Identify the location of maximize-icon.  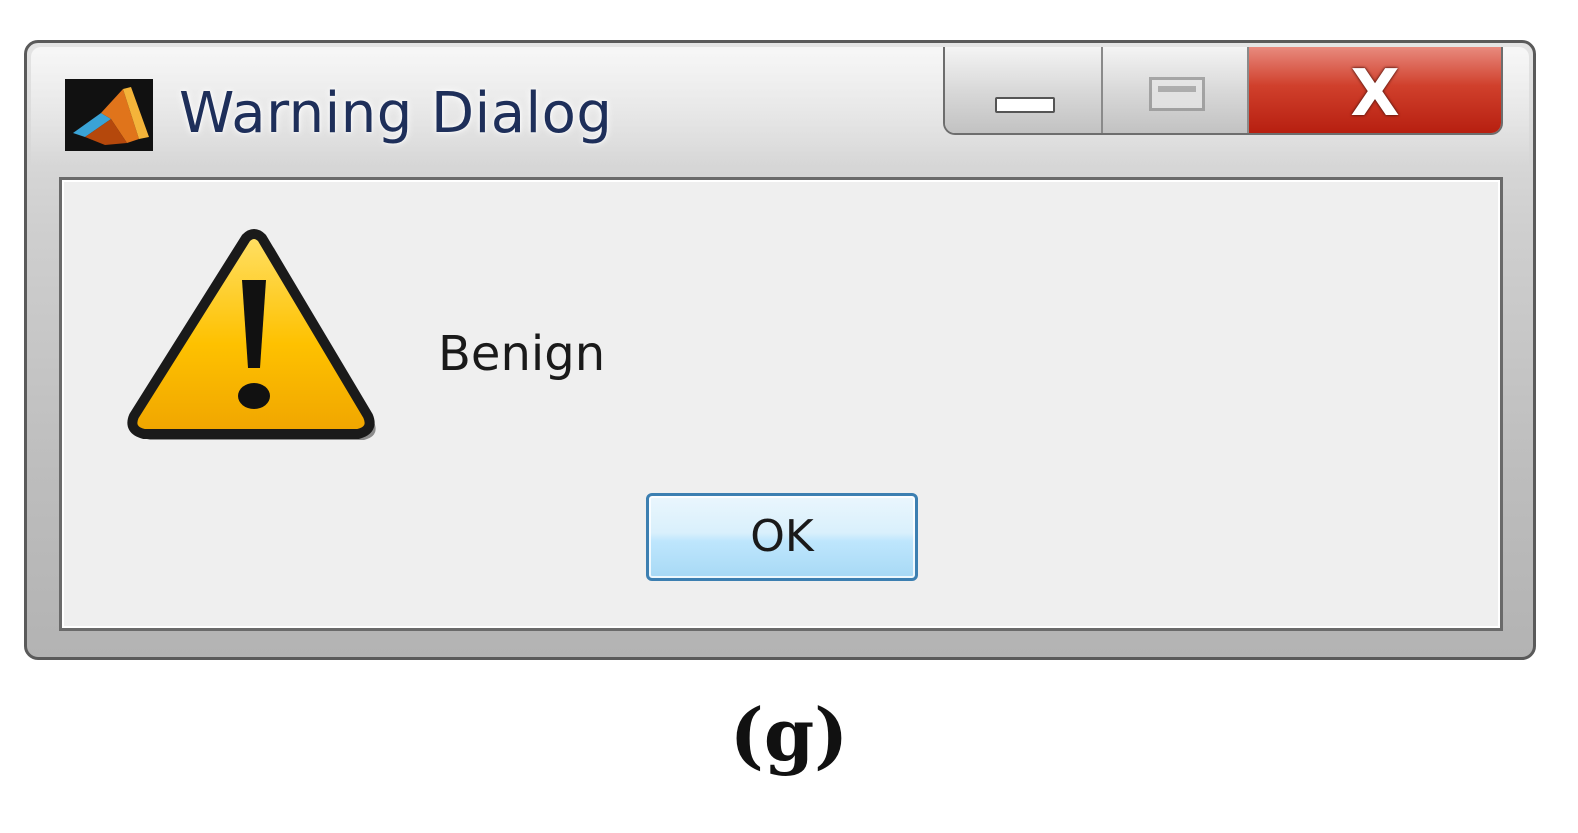
(1177, 94).